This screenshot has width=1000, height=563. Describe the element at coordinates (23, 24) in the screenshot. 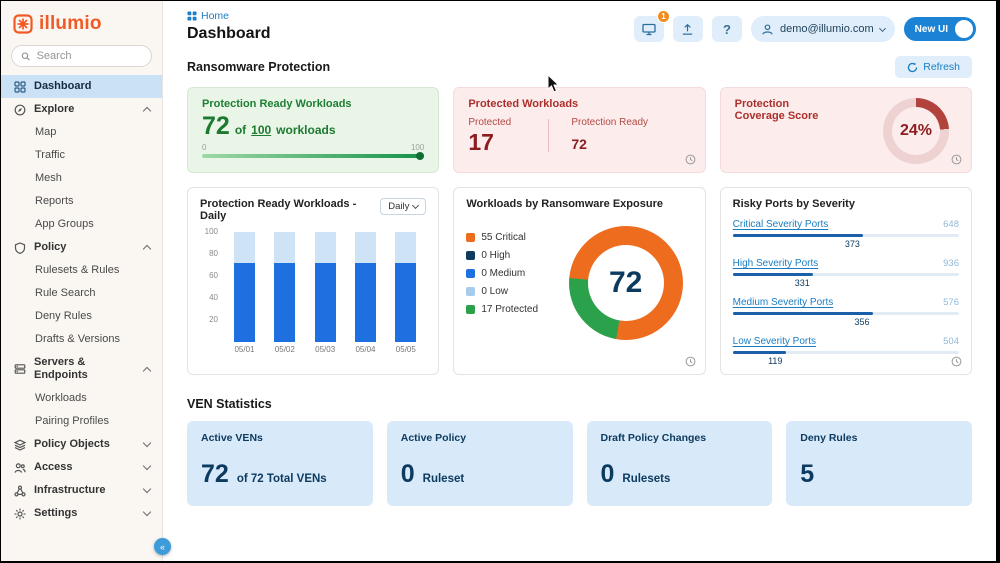

I see `illumio-logo-icon` at that location.